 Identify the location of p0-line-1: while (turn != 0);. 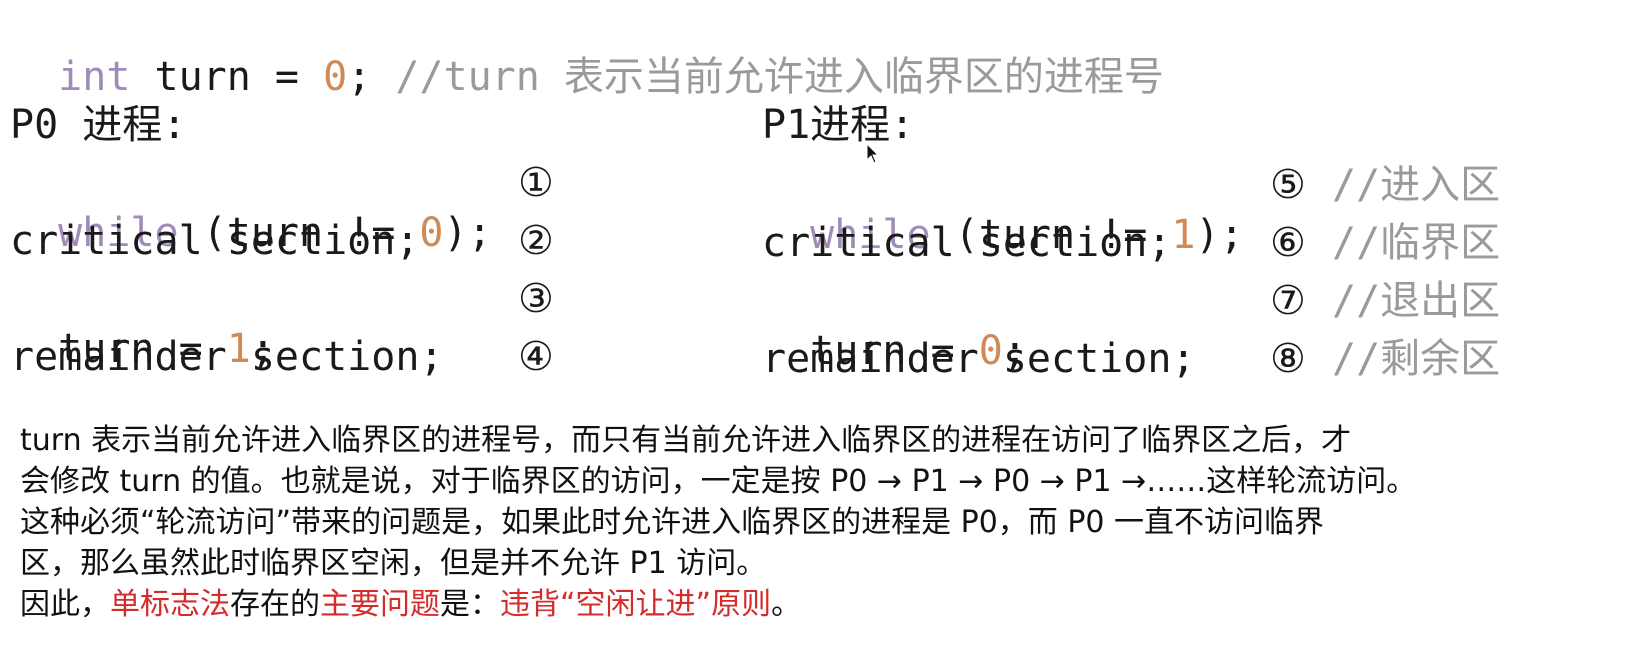
(251, 207).